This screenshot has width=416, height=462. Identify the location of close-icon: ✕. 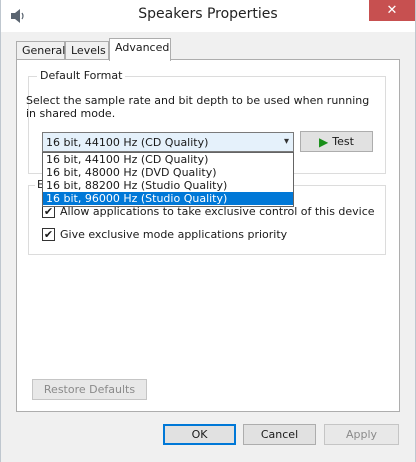
(392, 10).